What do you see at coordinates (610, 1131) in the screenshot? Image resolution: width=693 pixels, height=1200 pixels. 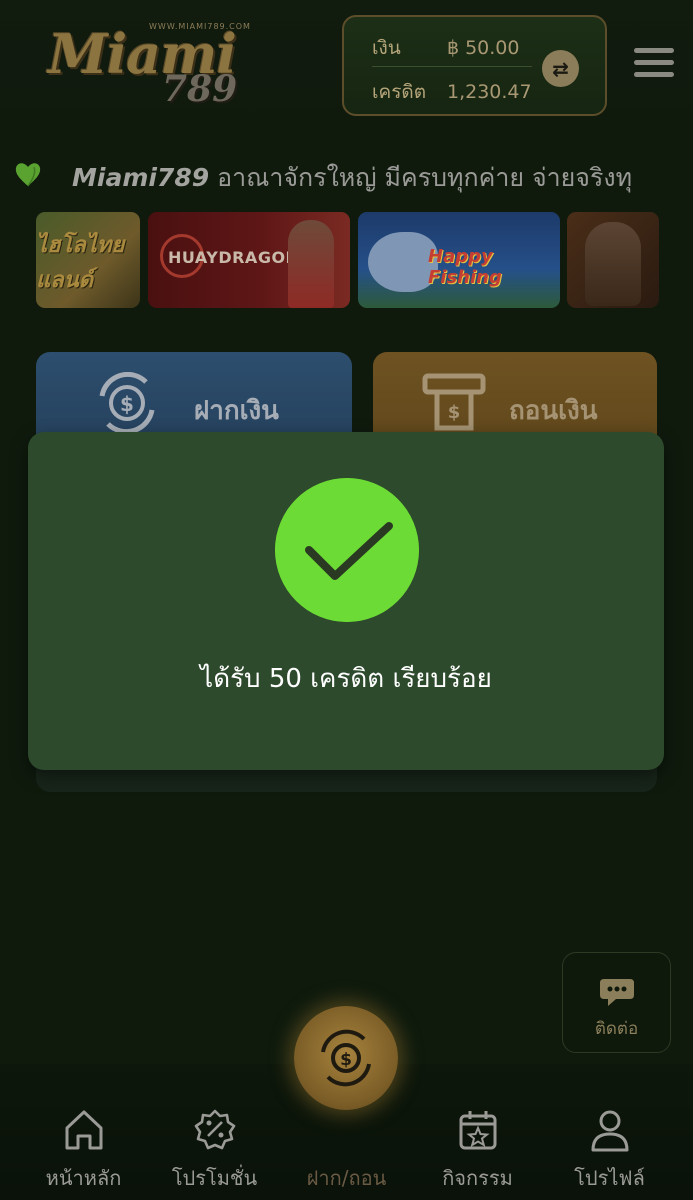 I see `user-icon` at bounding box center [610, 1131].